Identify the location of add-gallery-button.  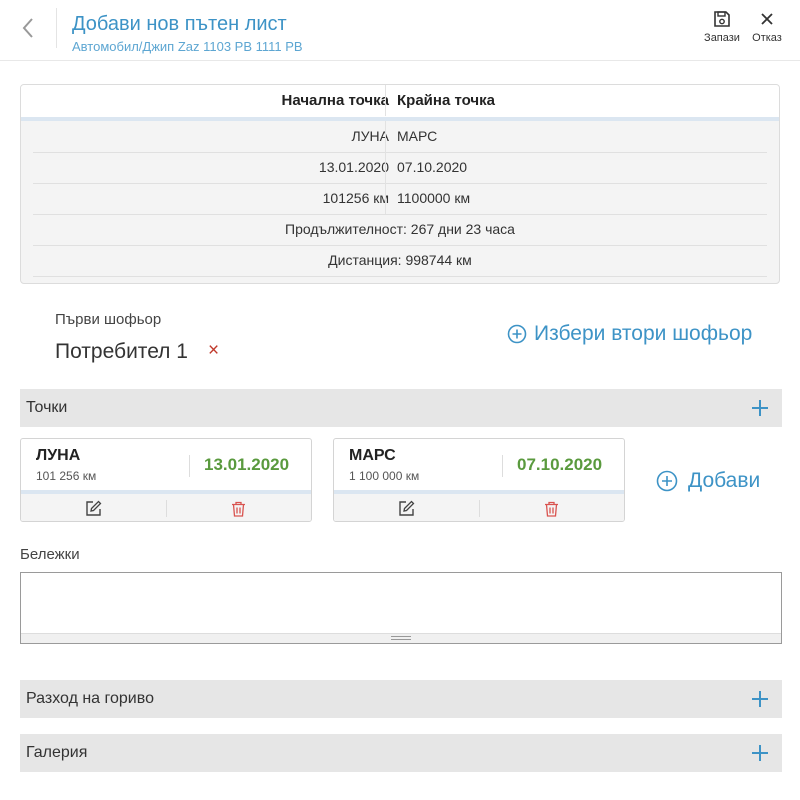
(760, 755).